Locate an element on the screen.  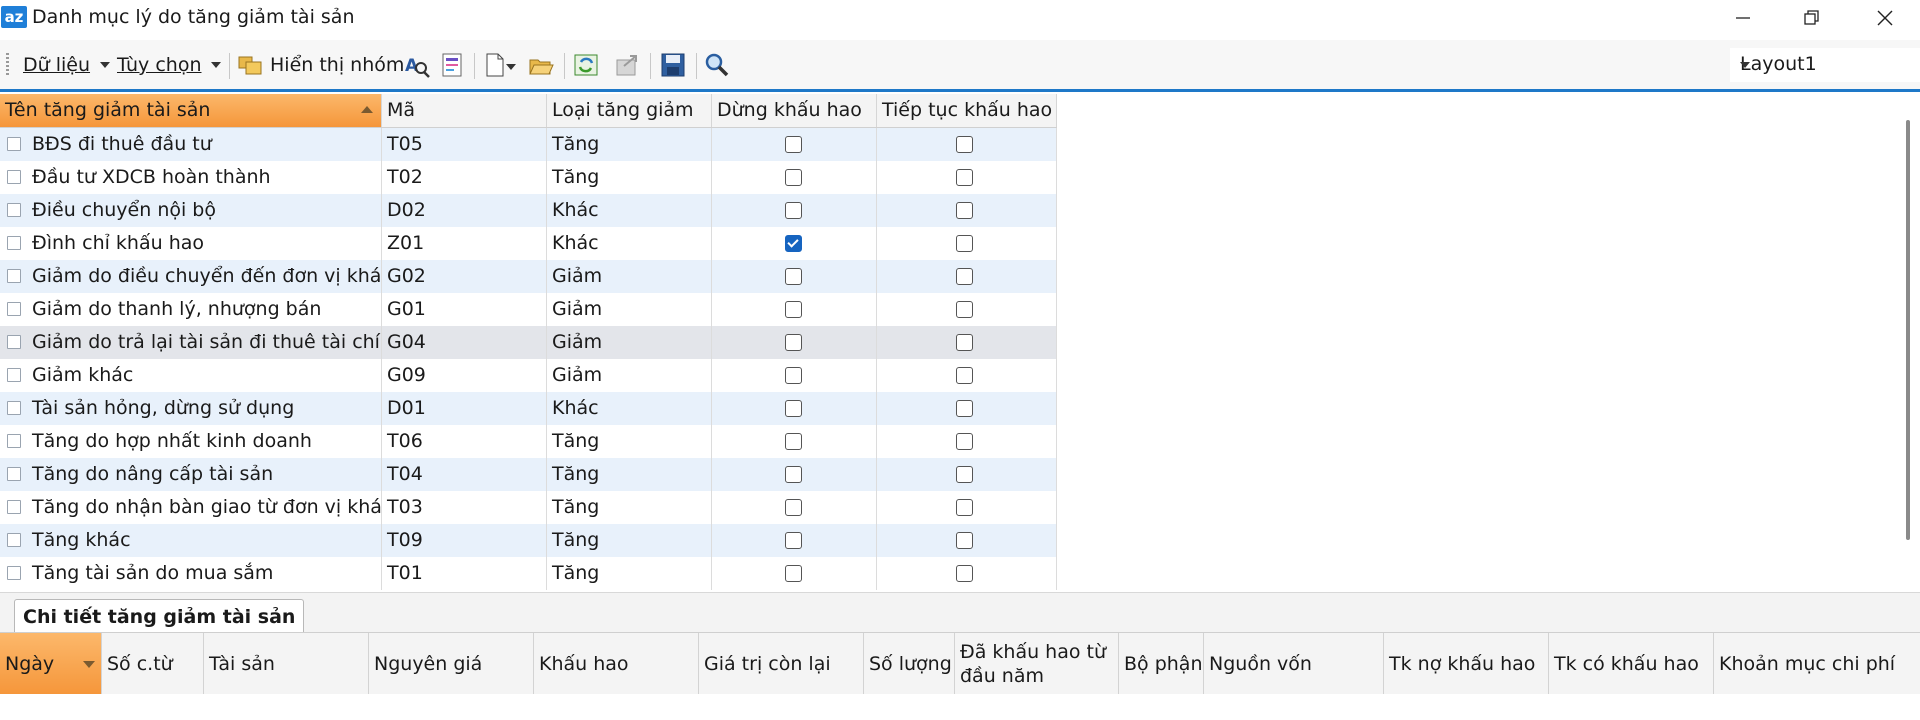
export-icon is located at coordinates (627, 65).